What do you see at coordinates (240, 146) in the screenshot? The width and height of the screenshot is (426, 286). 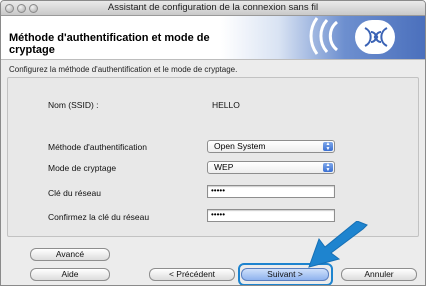 I see `auth-method-value: Open System` at bounding box center [240, 146].